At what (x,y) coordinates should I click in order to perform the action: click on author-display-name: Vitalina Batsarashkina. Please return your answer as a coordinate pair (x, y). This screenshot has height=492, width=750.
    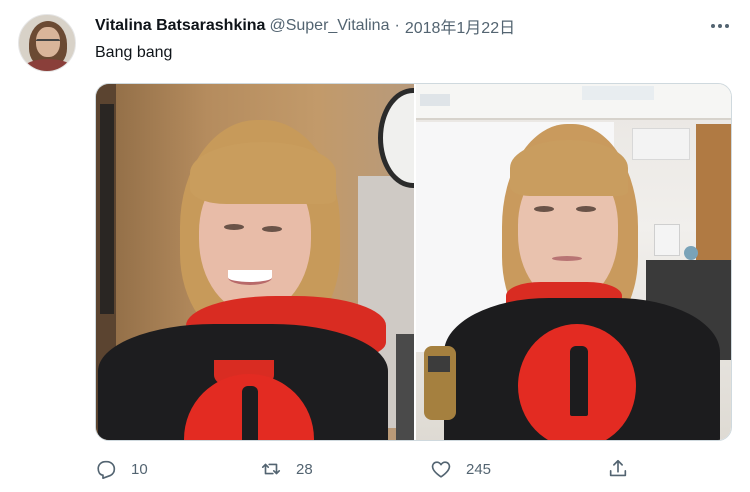
    Looking at the image, I should click on (180, 26).